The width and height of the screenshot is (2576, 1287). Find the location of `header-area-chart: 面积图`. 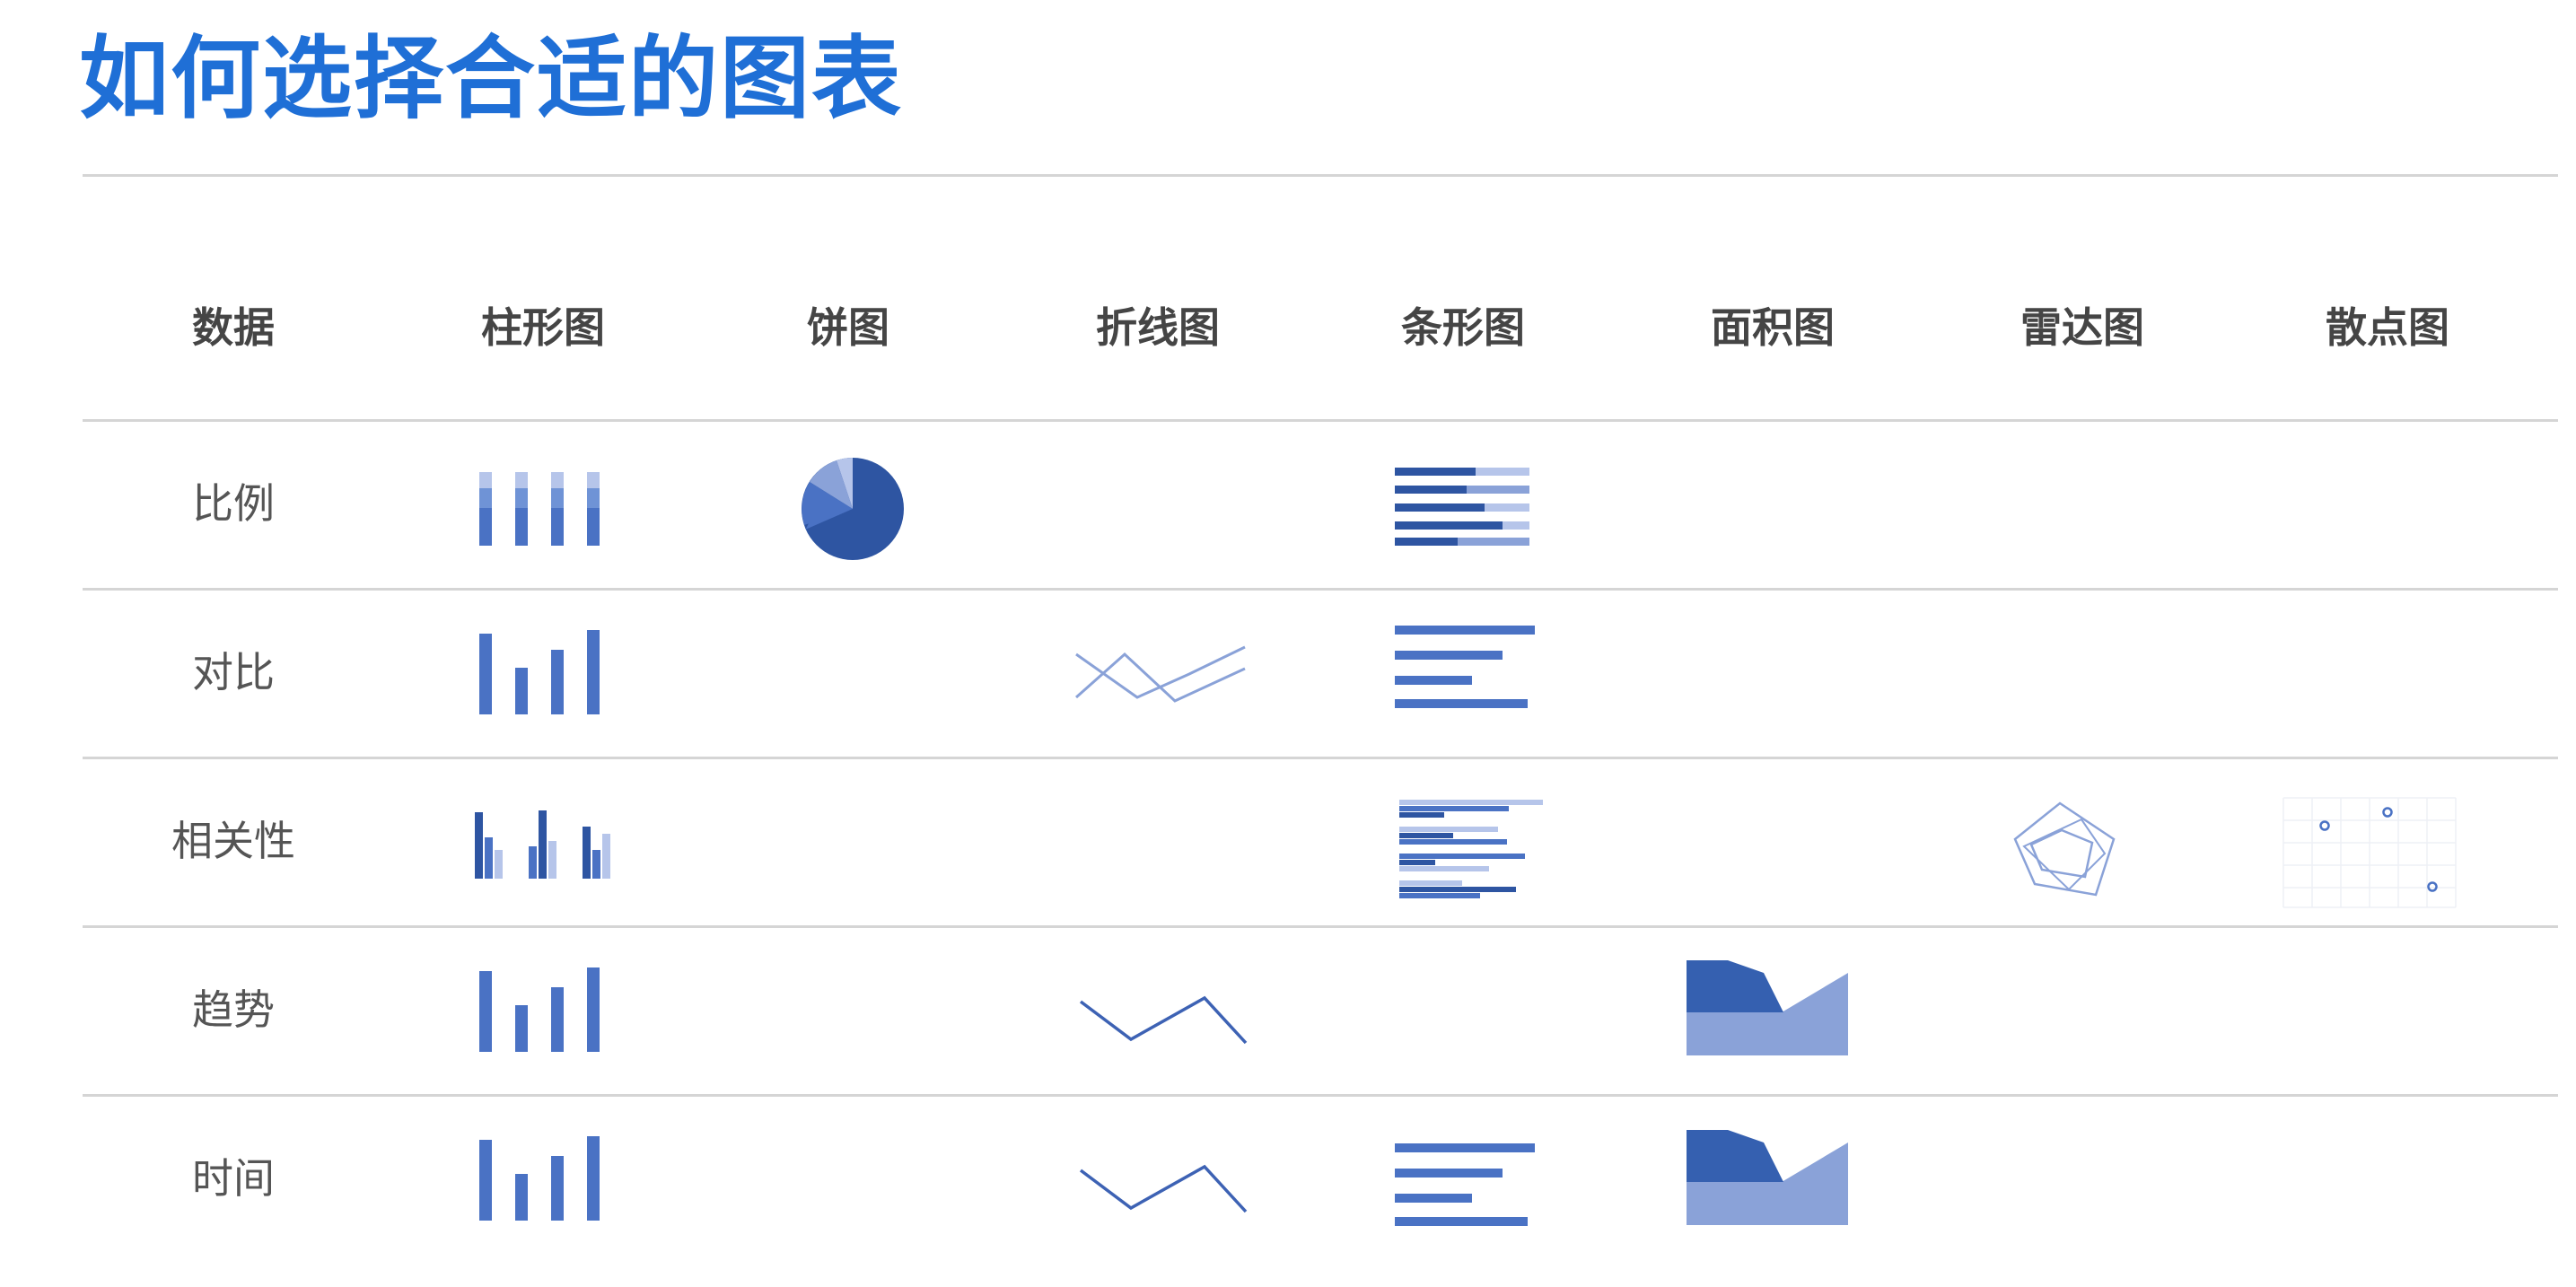

header-area-chart: 面积图 is located at coordinates (1773, 327).